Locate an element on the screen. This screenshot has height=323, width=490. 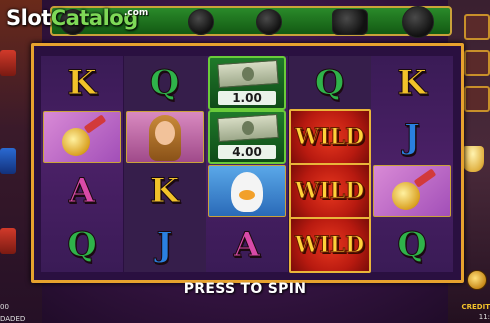
spin-prompt: PRESS TO SPIN is located at coordinates (245, 289).